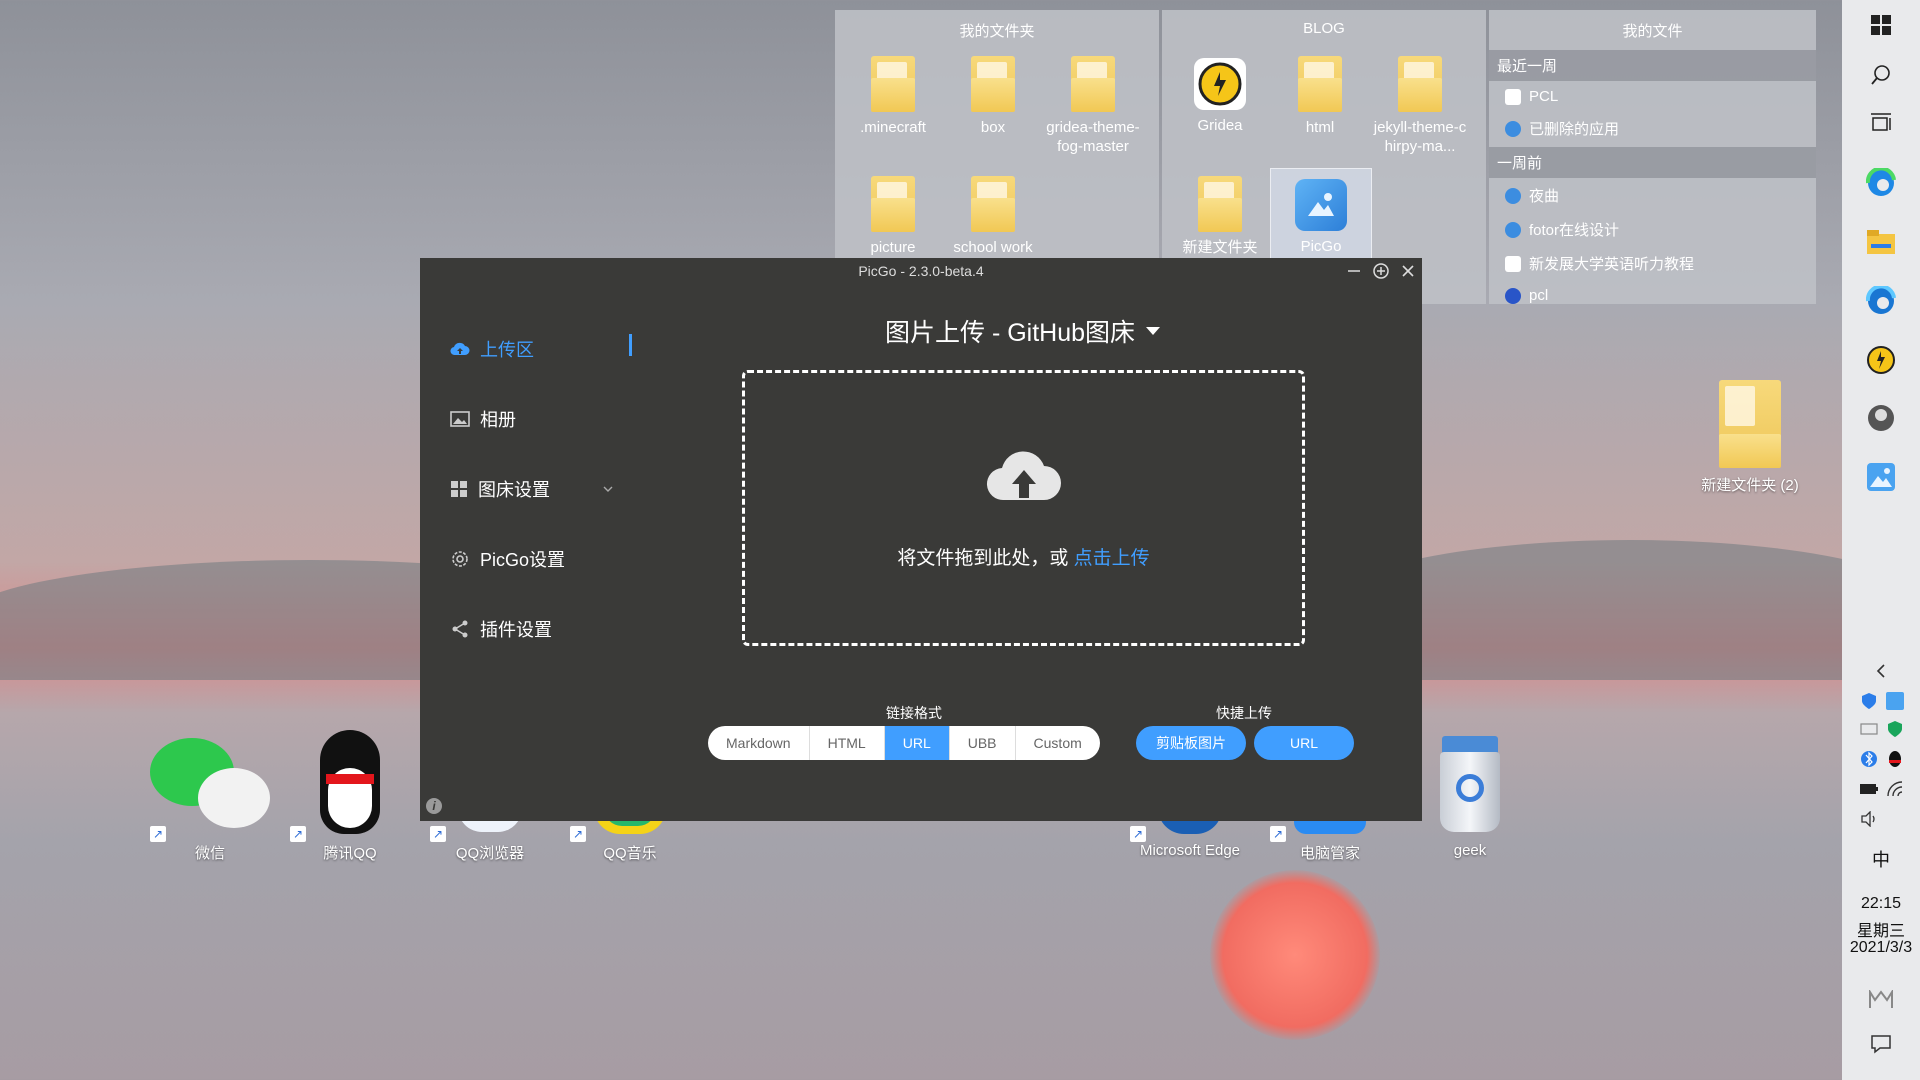  I want to click on battery-icon, so click(1869, 789).